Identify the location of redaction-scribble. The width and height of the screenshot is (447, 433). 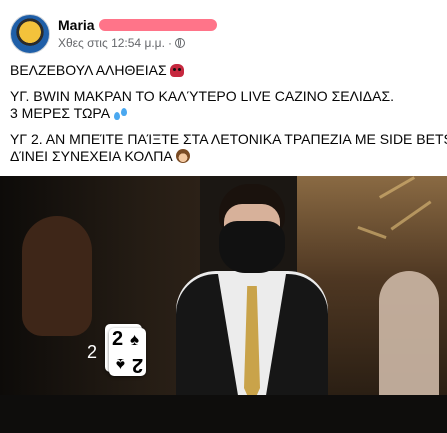
(157, 25).